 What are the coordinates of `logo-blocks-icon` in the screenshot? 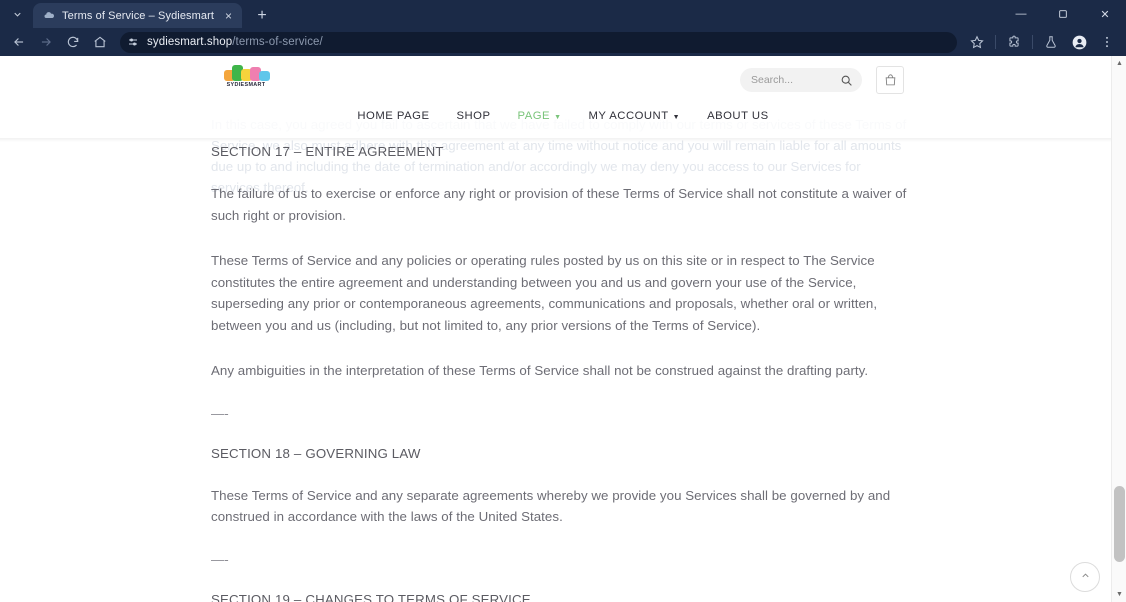 It's located at (246, 72).